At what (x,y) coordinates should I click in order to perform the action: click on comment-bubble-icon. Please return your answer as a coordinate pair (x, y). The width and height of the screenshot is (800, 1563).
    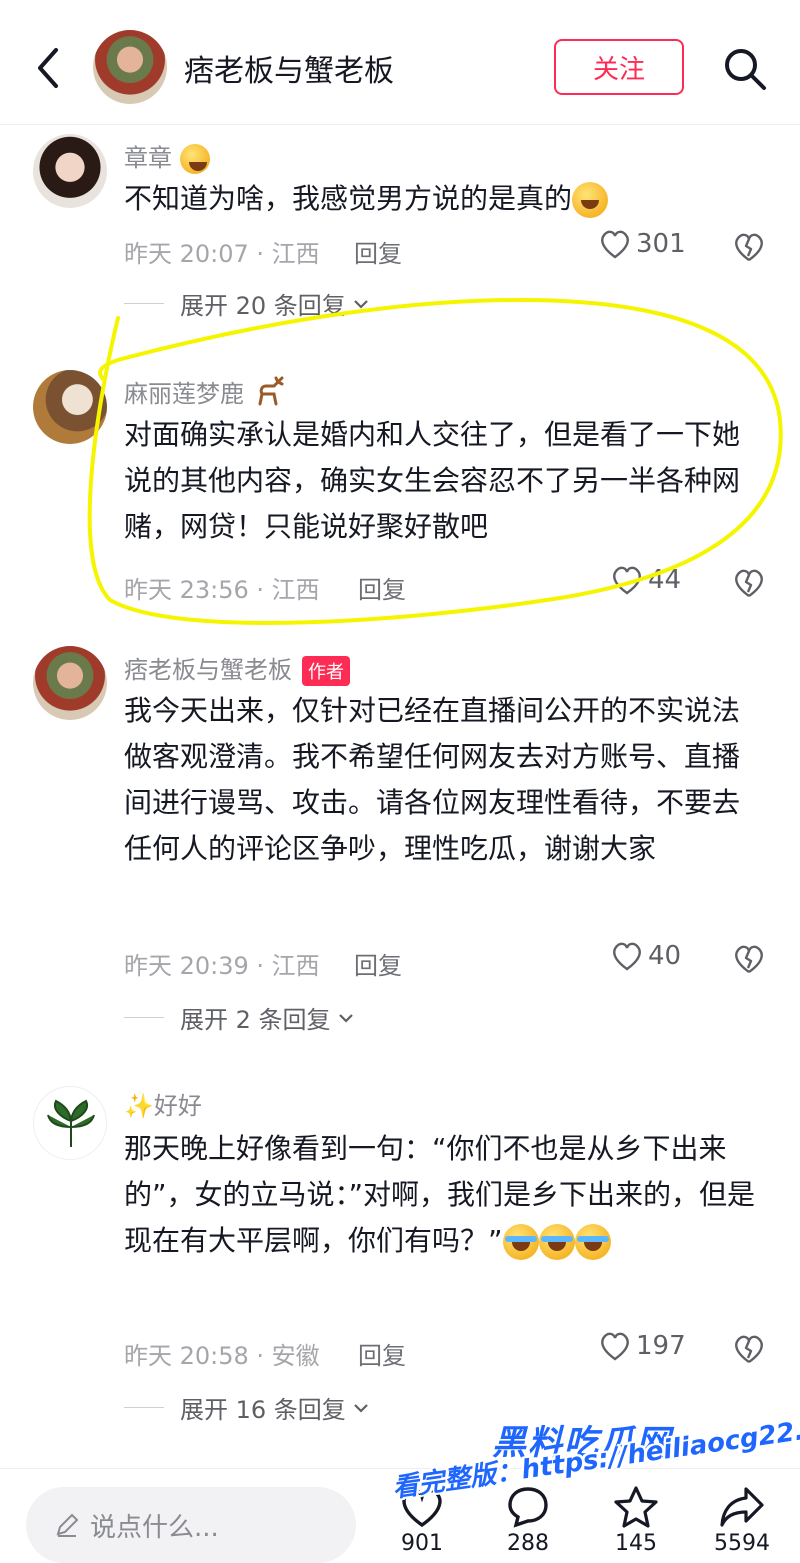
    Looking at the image, I should click on (528, 1507).